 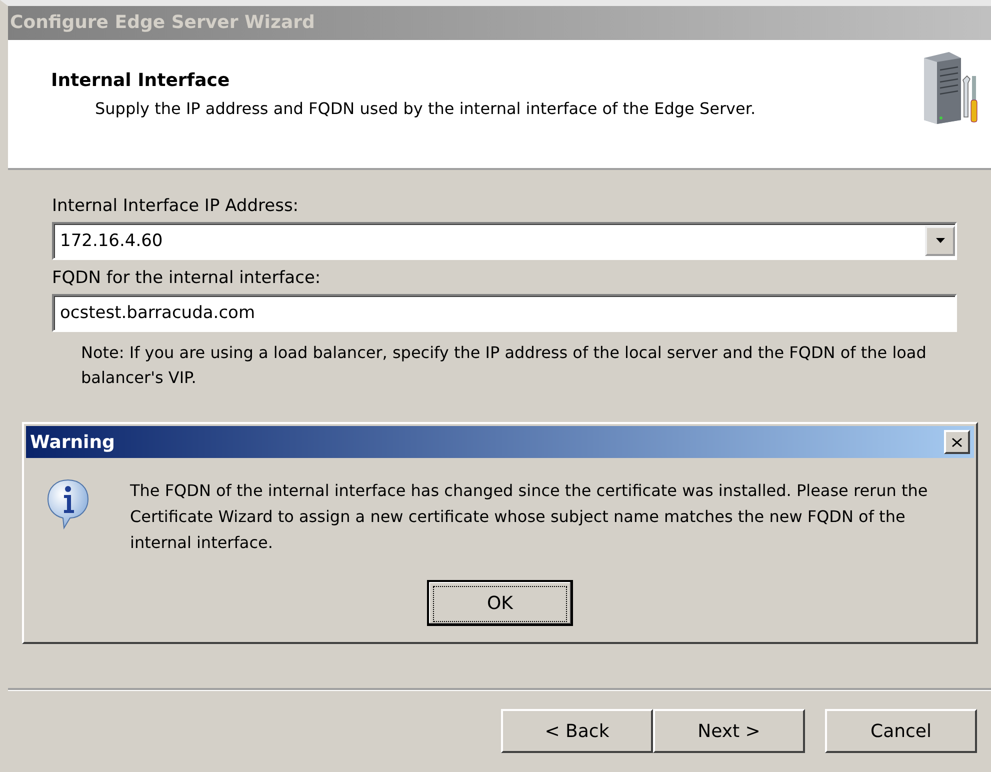 I want to click on cancel-button: Cancel, so click(x=901, y=731).